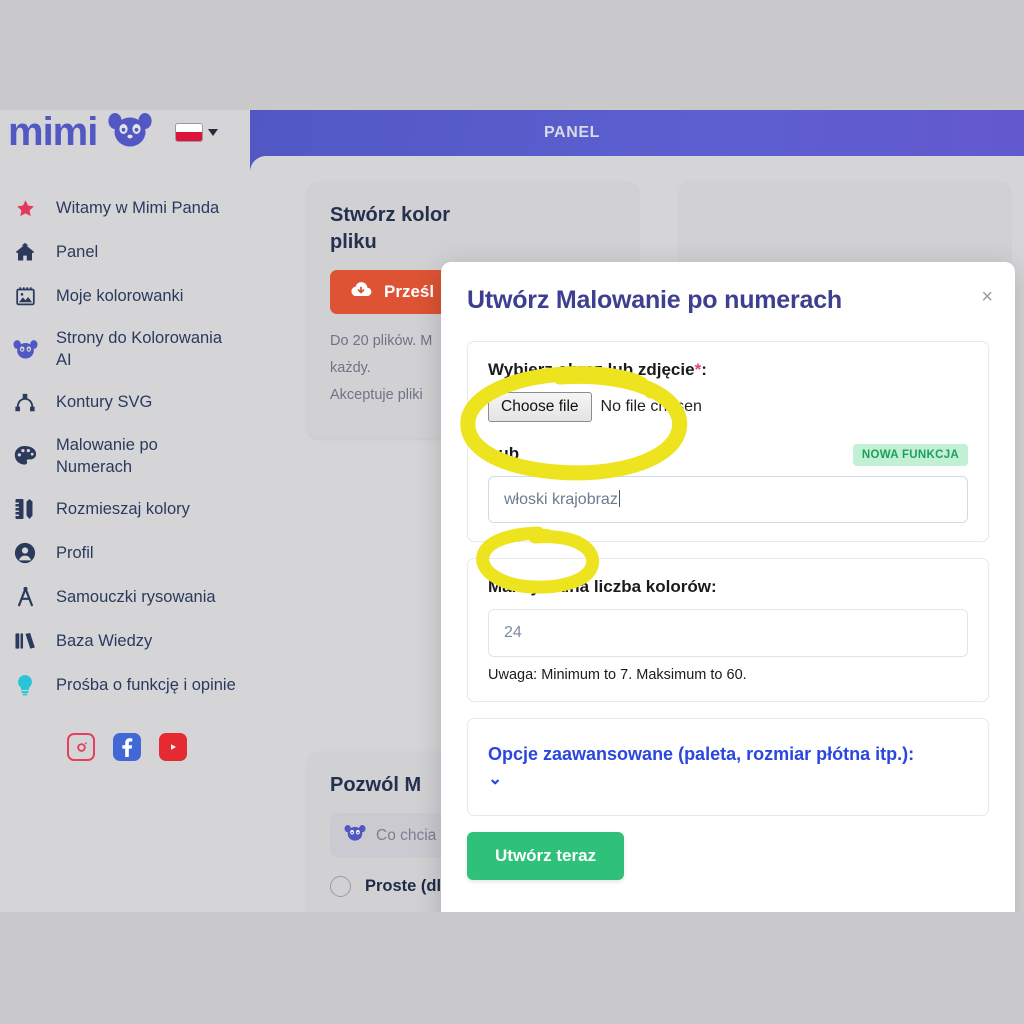 The width and height of the screenshot is (1024, 1024). What do you see at coordinates (704, 369) in the screenshot?
I see `label-colon: :` at bounding box center [704, 369].